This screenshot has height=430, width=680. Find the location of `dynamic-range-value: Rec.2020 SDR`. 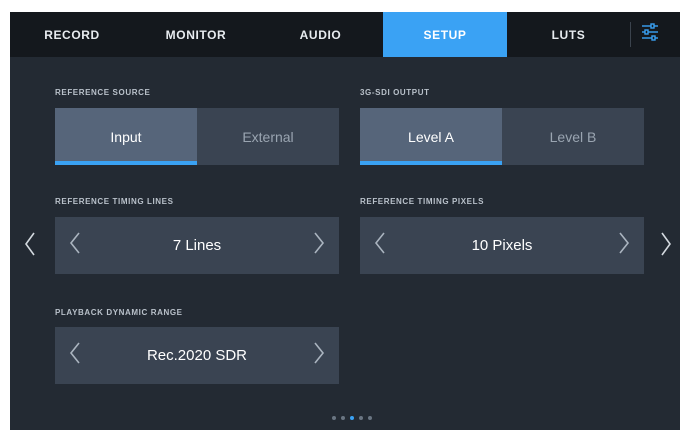

dynamic-range-value: Rec.2020 SDR is located at coordinates (197, 355).